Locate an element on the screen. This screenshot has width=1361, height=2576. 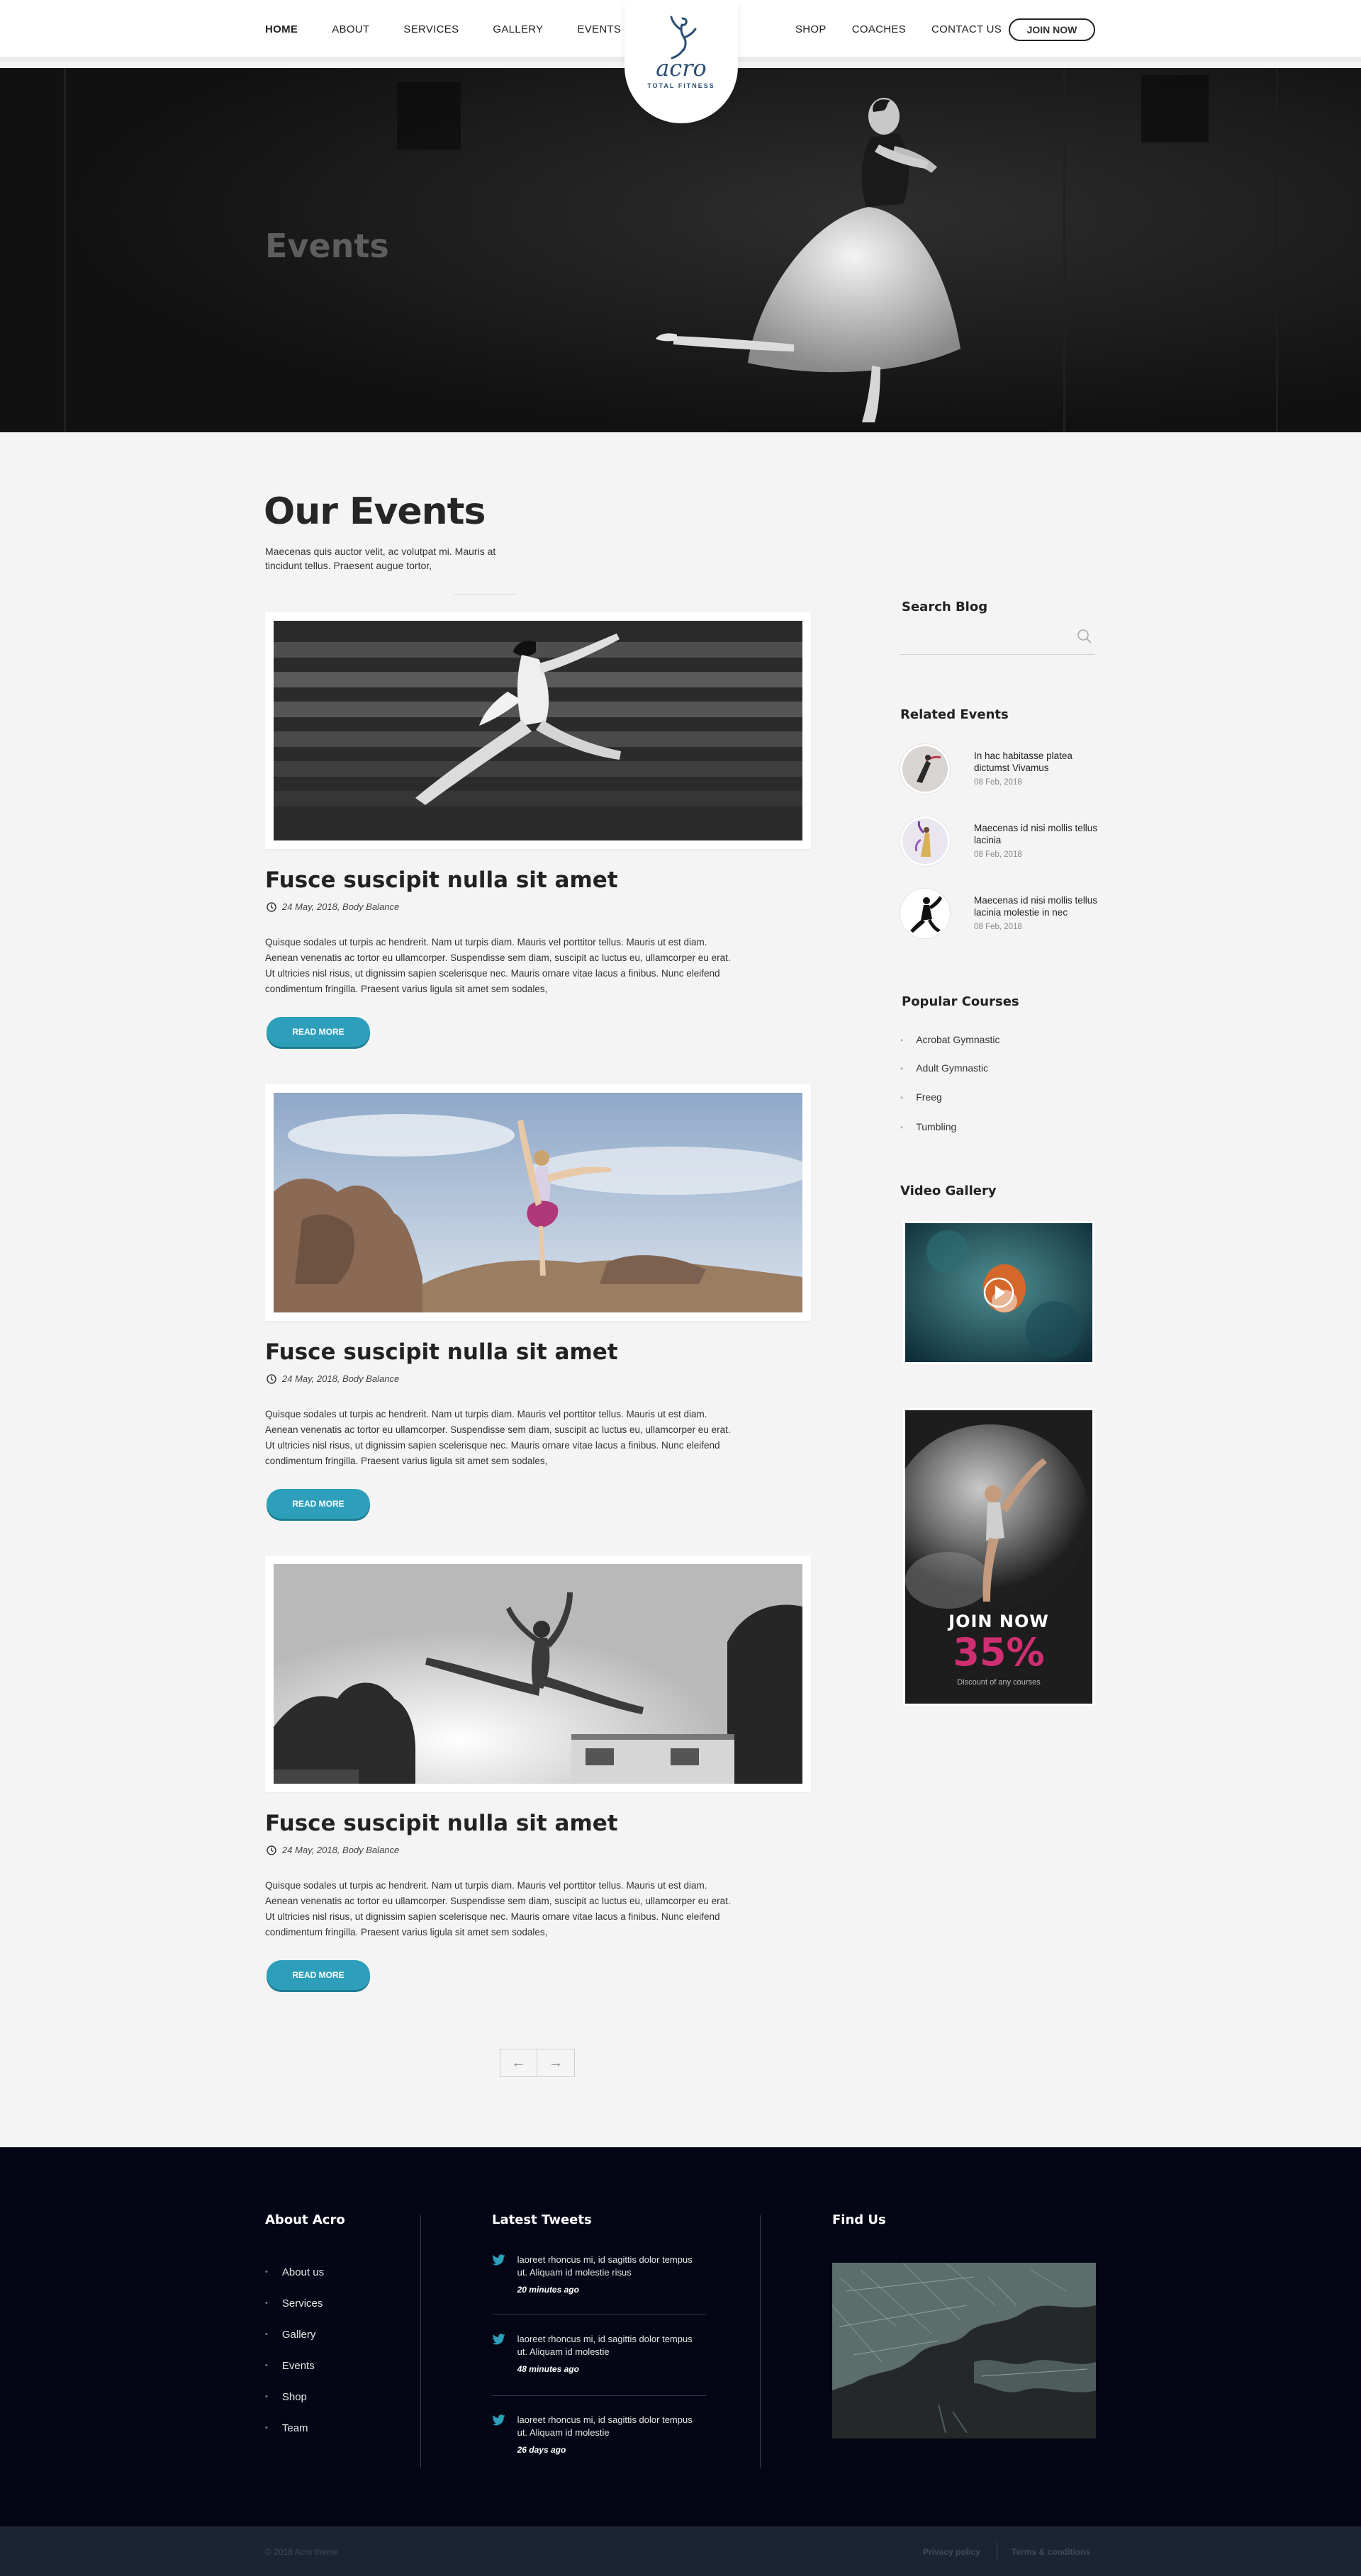
course-link: Acrobat Gymnastic is located at coordinates (950, 1039).